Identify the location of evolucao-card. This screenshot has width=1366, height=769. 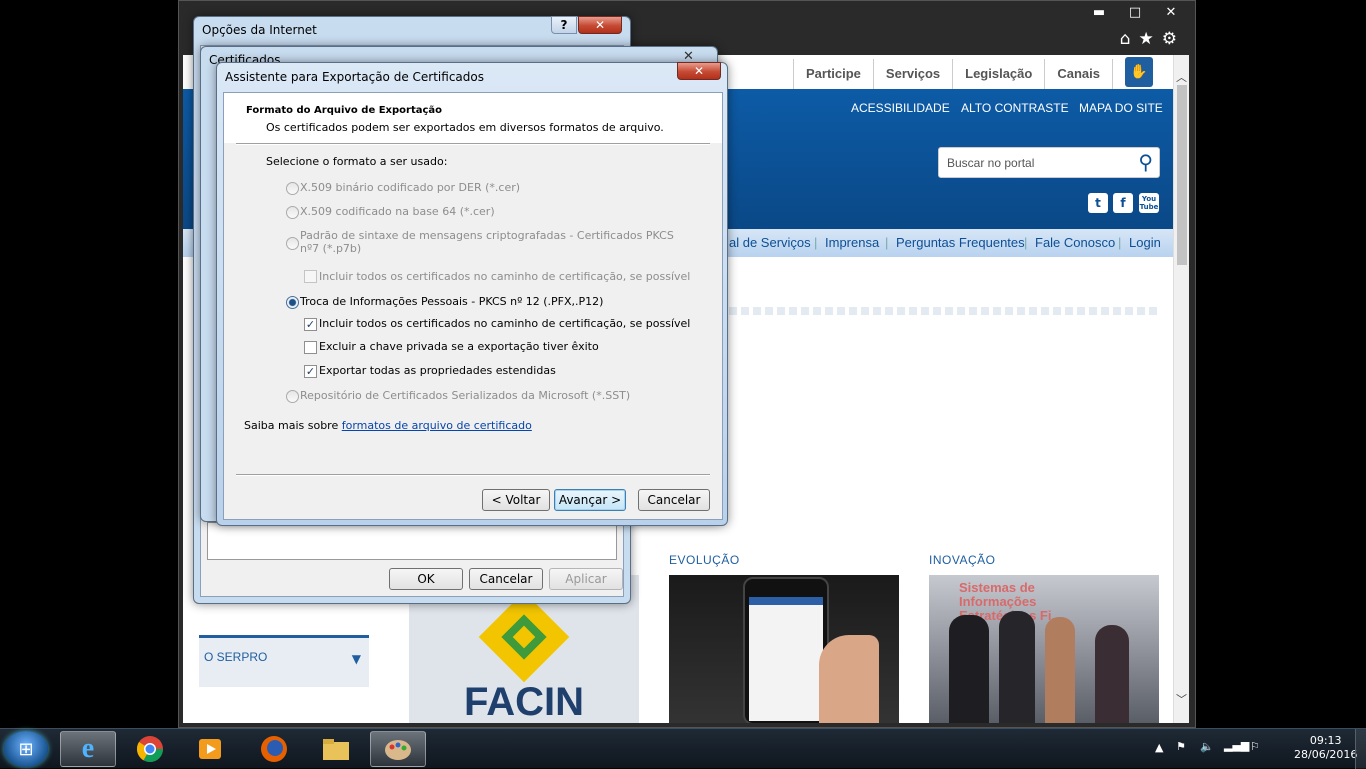
(784, 649).